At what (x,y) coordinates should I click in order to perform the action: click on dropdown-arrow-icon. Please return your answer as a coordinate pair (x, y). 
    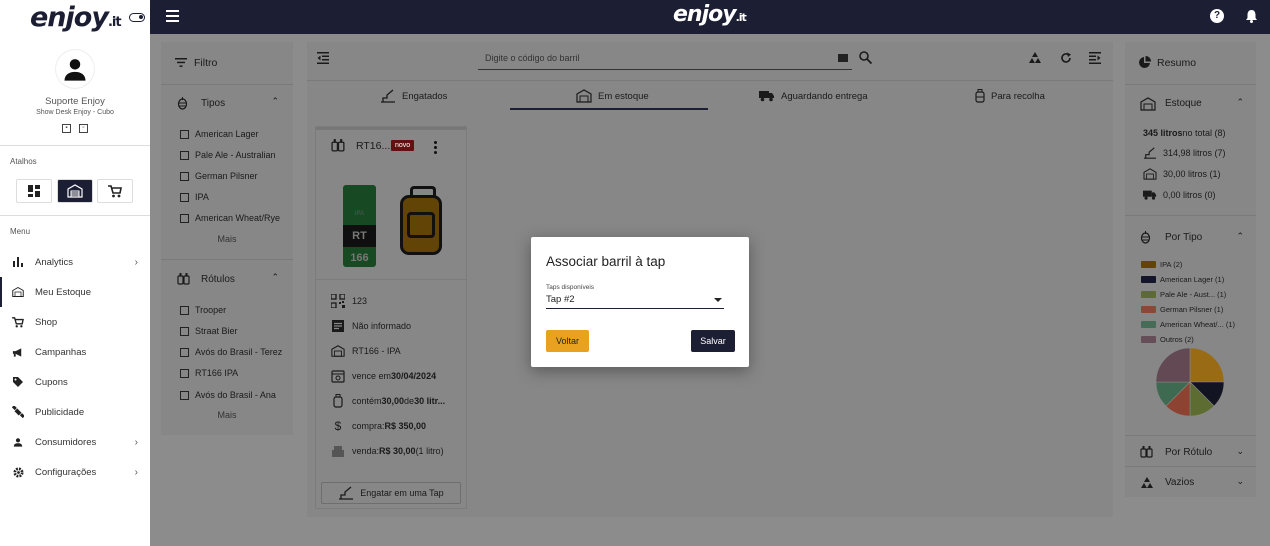
    Looking at the image, I should click on (718, 300).